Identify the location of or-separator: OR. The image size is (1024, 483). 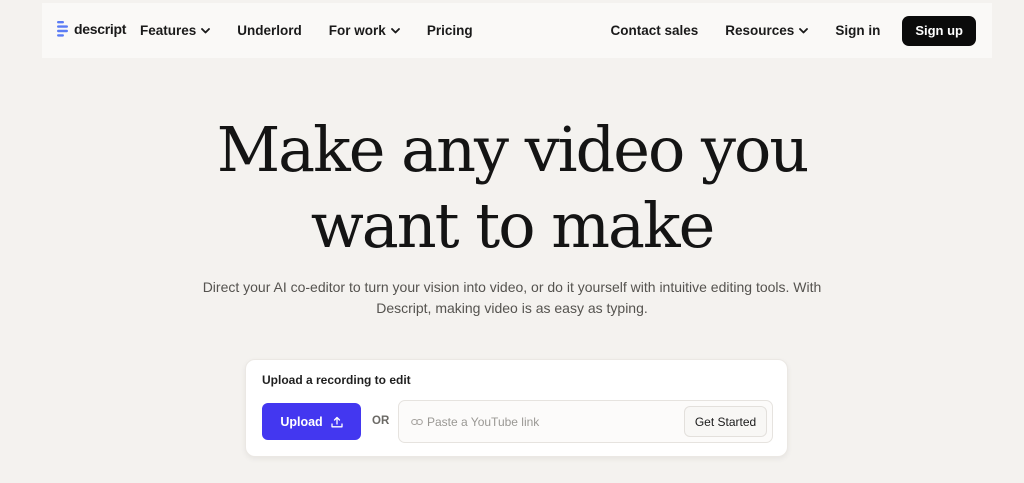
(381, 421).